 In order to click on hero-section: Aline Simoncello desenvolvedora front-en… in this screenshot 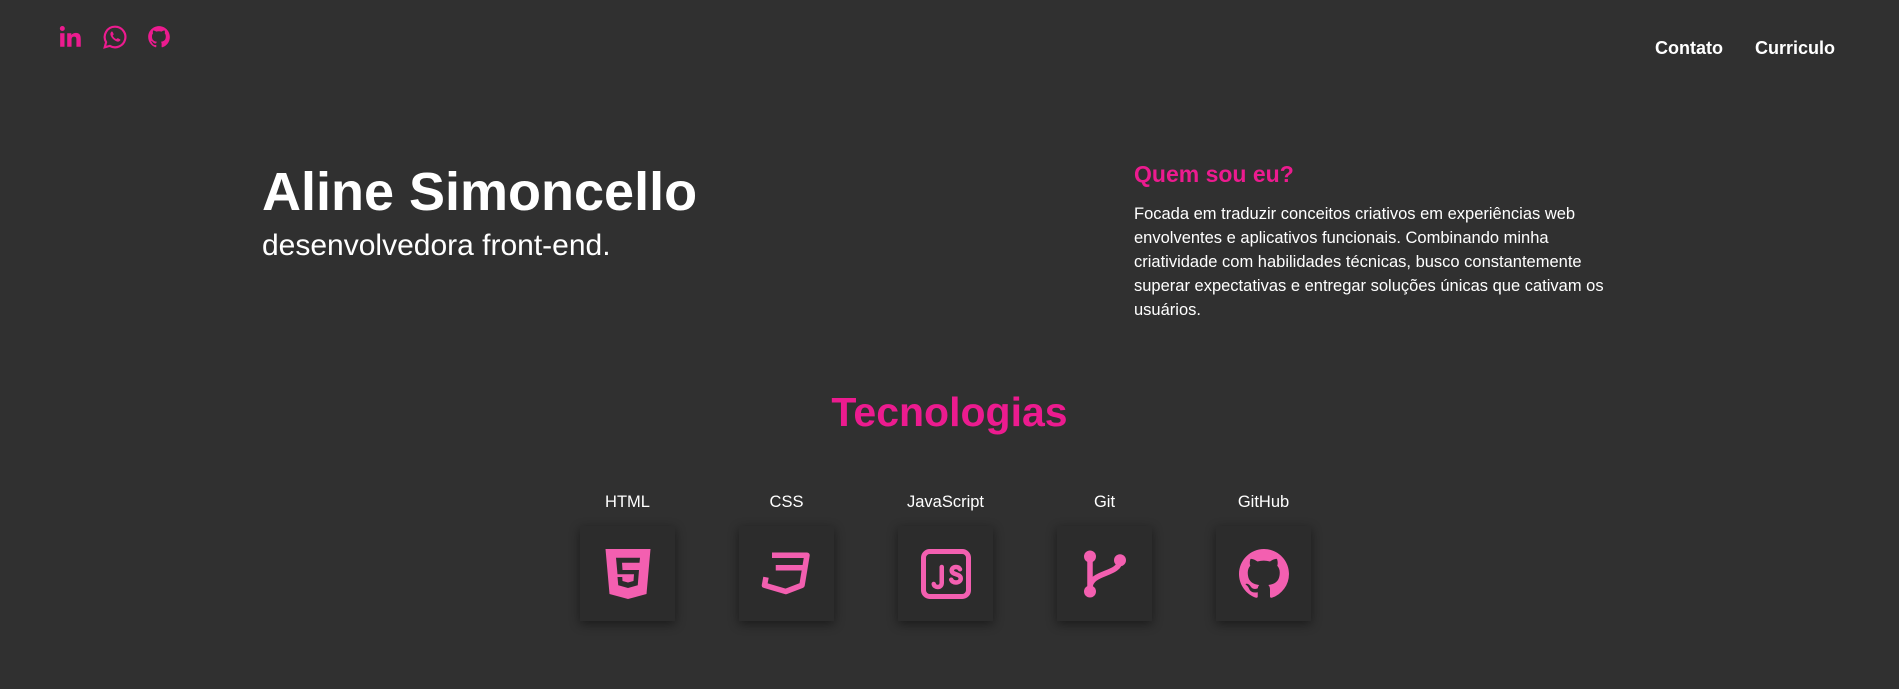, I will do `click(479, 212)`.